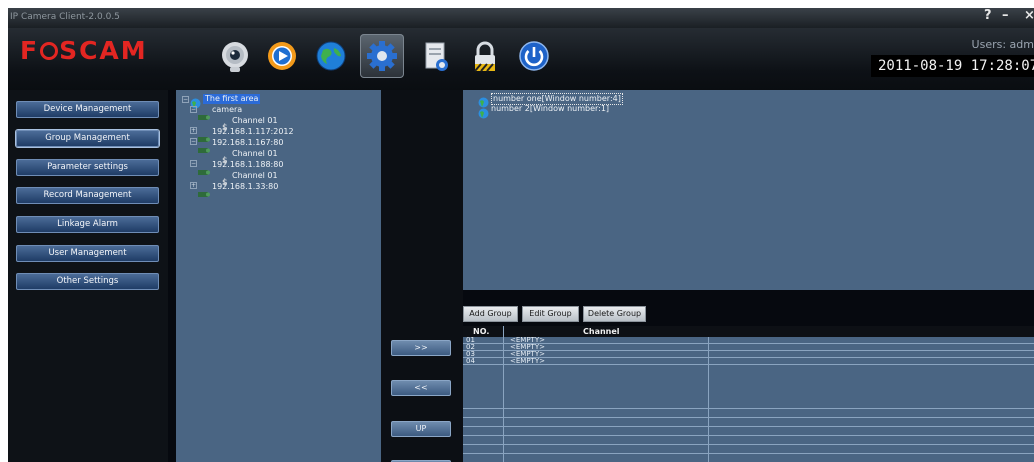 The height and width of the screenshot is (462, 1034). I want to click on help-button: ?, so click(988, 15).